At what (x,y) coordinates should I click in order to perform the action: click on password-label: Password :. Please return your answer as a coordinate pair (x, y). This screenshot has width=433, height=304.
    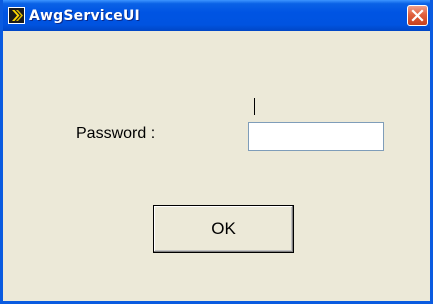
    Looking at the image, I should click on (116, 133).